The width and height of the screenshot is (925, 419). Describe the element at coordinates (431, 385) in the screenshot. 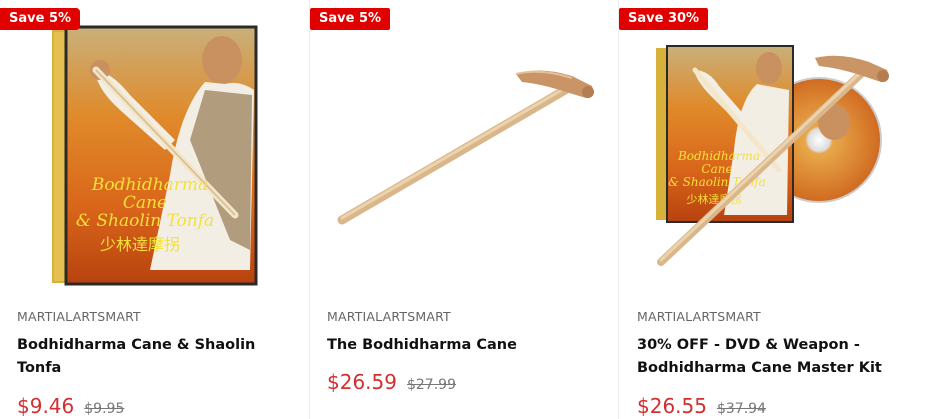

I see `compare-price: $27.99` at that location.